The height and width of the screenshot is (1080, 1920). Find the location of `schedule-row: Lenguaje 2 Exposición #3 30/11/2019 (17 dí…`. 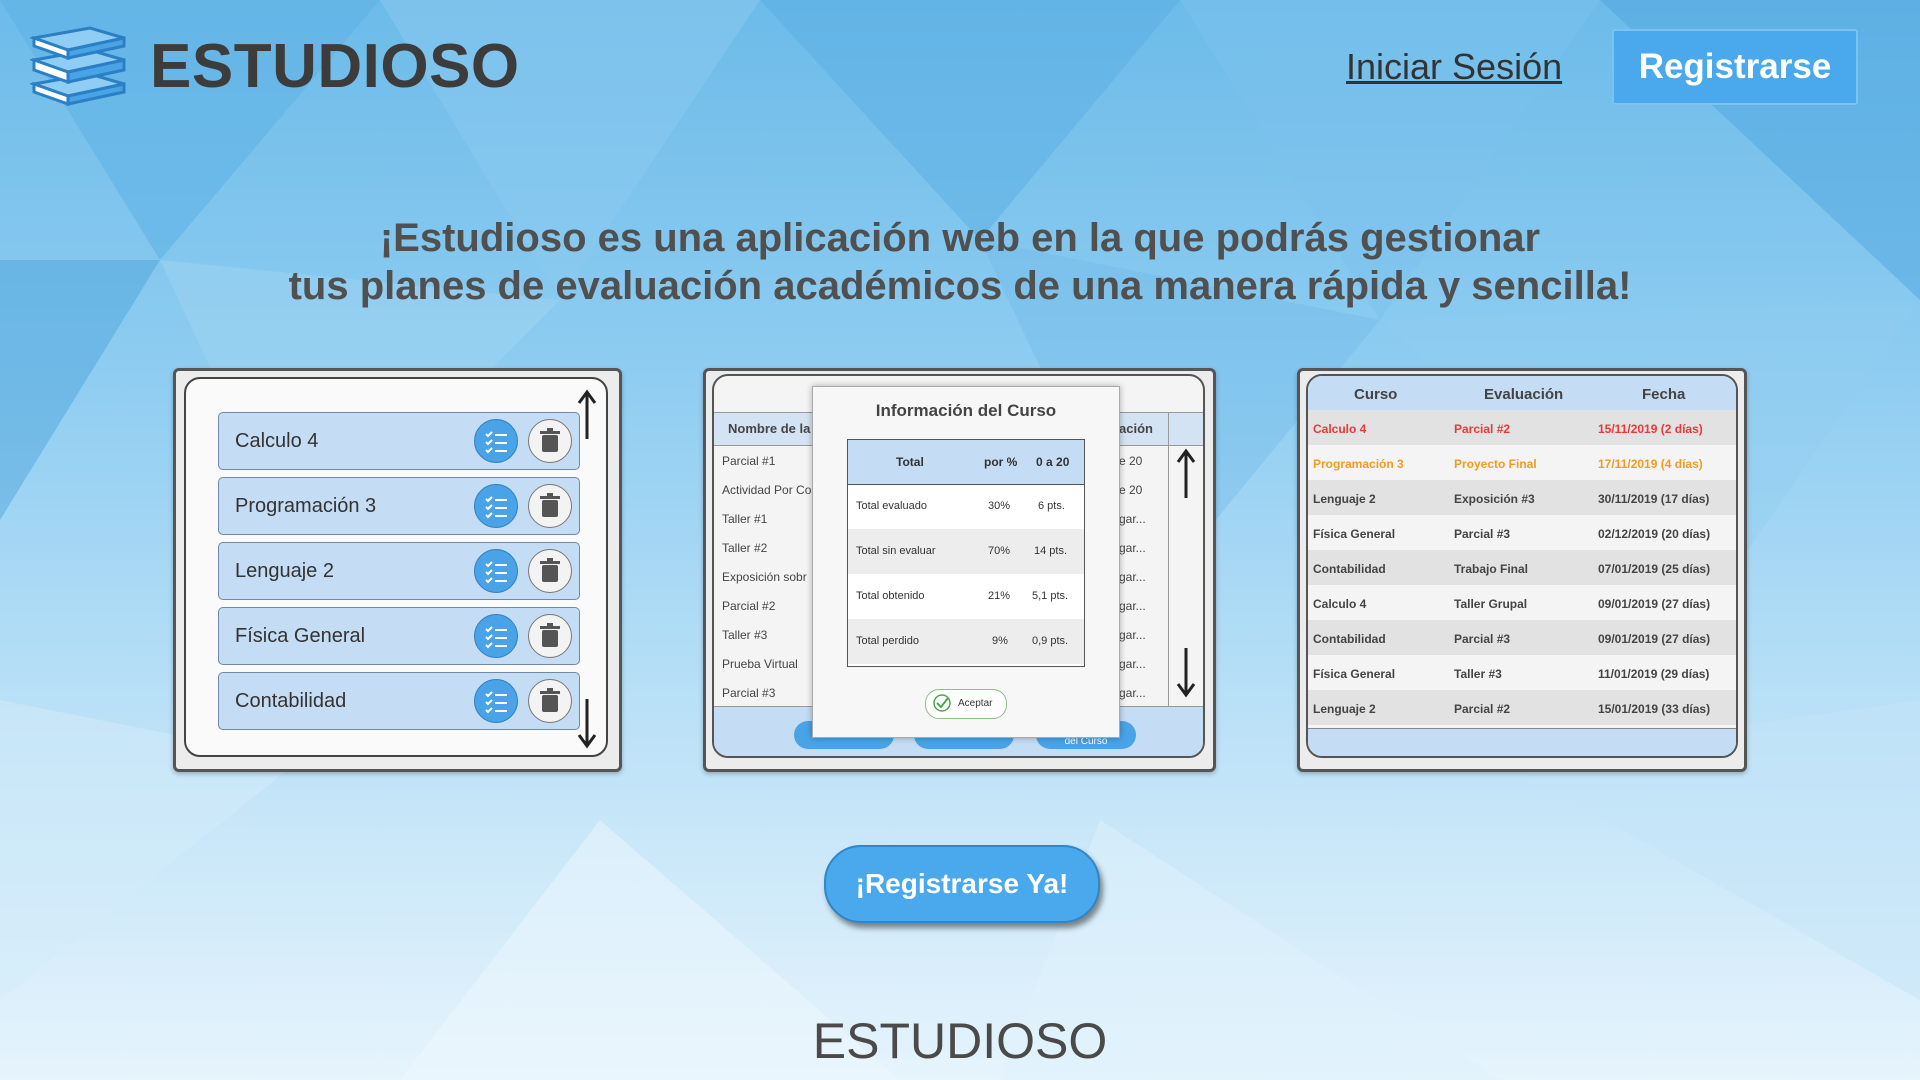

schedule-row: Lenguaje 2 Exposición #3 30/11/2019 (17 dí… is located at coordinates (1522, 497).